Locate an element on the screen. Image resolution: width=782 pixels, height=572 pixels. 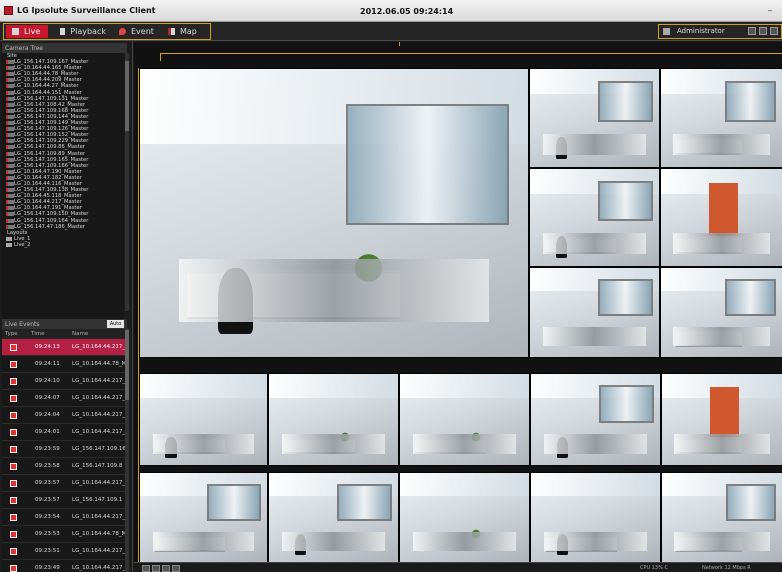
layout-live-2: Live_2 is located at coordinates (65, 245).